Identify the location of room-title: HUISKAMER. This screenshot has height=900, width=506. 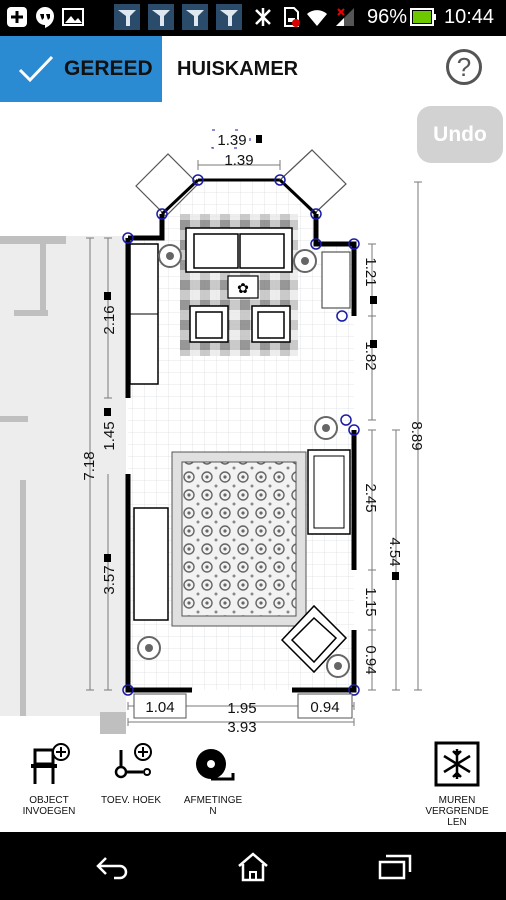
(238, 69).